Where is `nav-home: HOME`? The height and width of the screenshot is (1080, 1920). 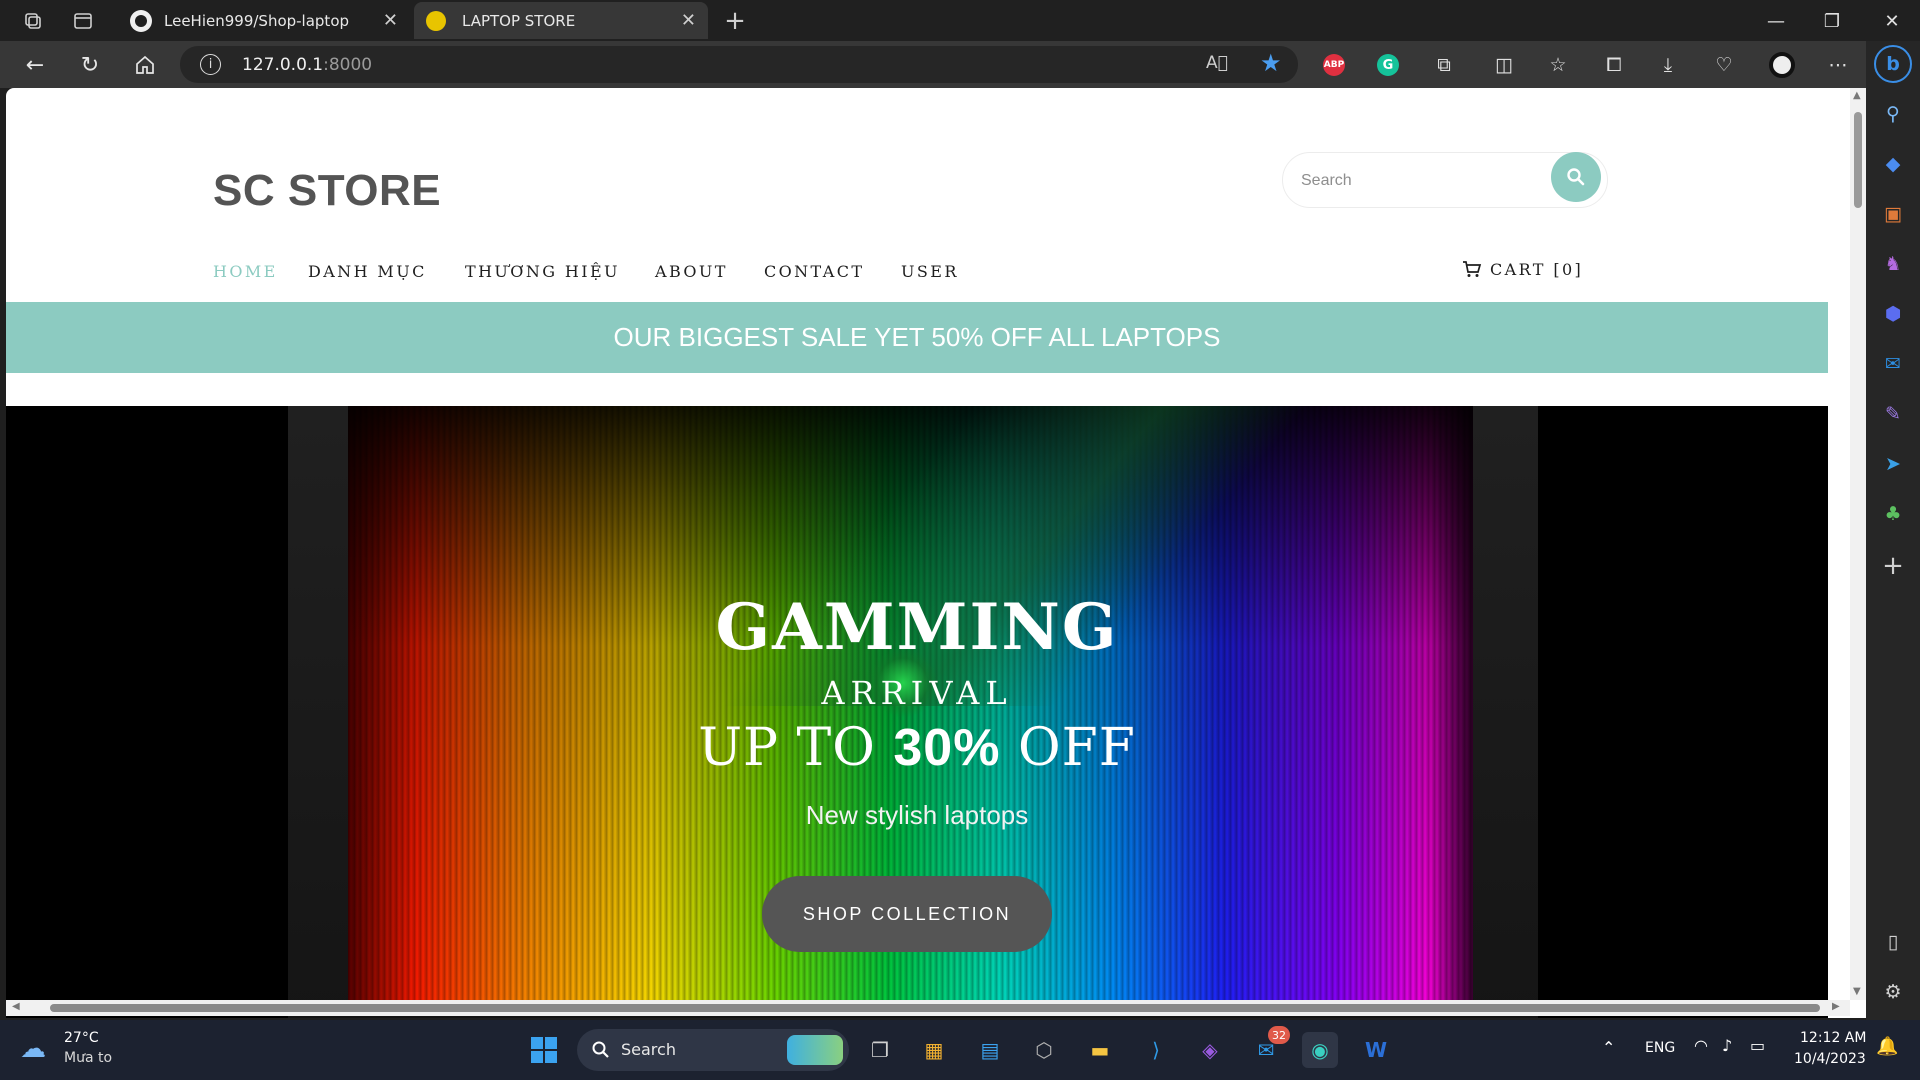 nav-home: HOME is located at coordinates (245, 271).